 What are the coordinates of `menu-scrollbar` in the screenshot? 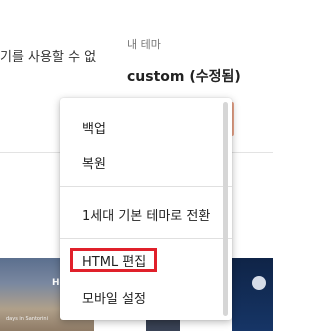 It's located at (225, 209).